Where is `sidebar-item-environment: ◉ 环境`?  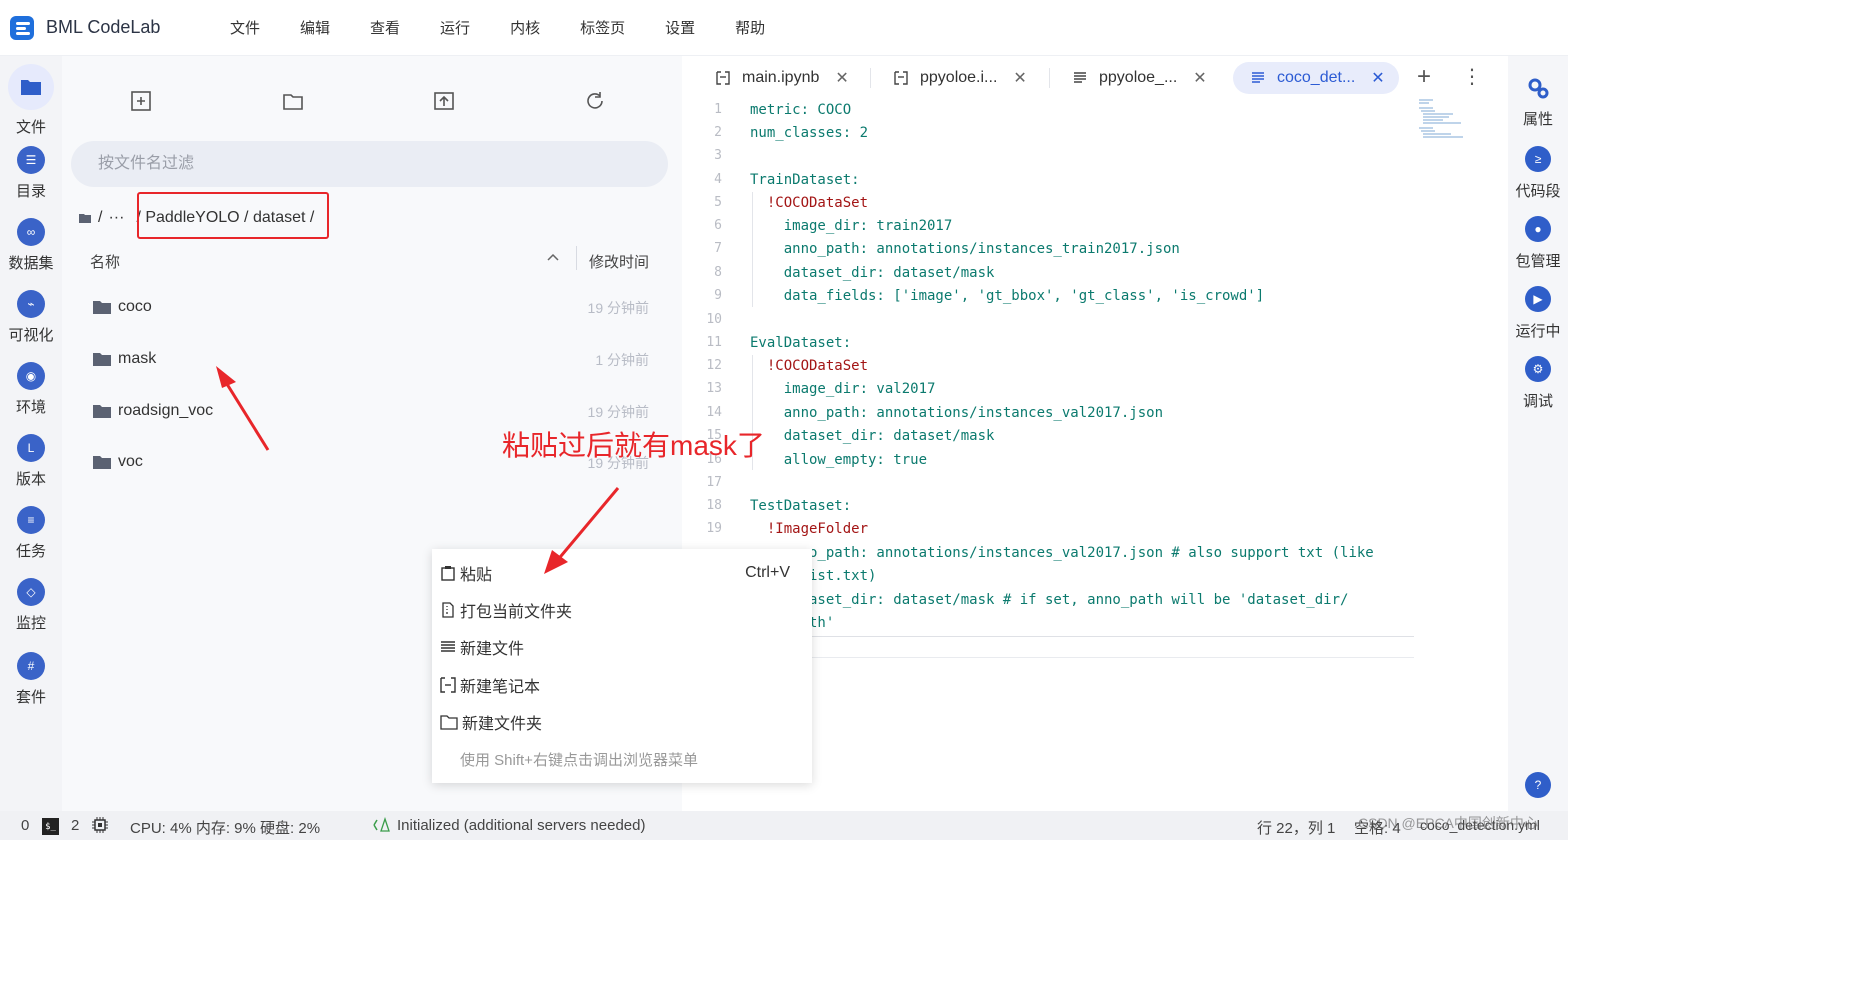
sidebar-item-environment: ◉ 环境 is located at coordinates (31, 389).